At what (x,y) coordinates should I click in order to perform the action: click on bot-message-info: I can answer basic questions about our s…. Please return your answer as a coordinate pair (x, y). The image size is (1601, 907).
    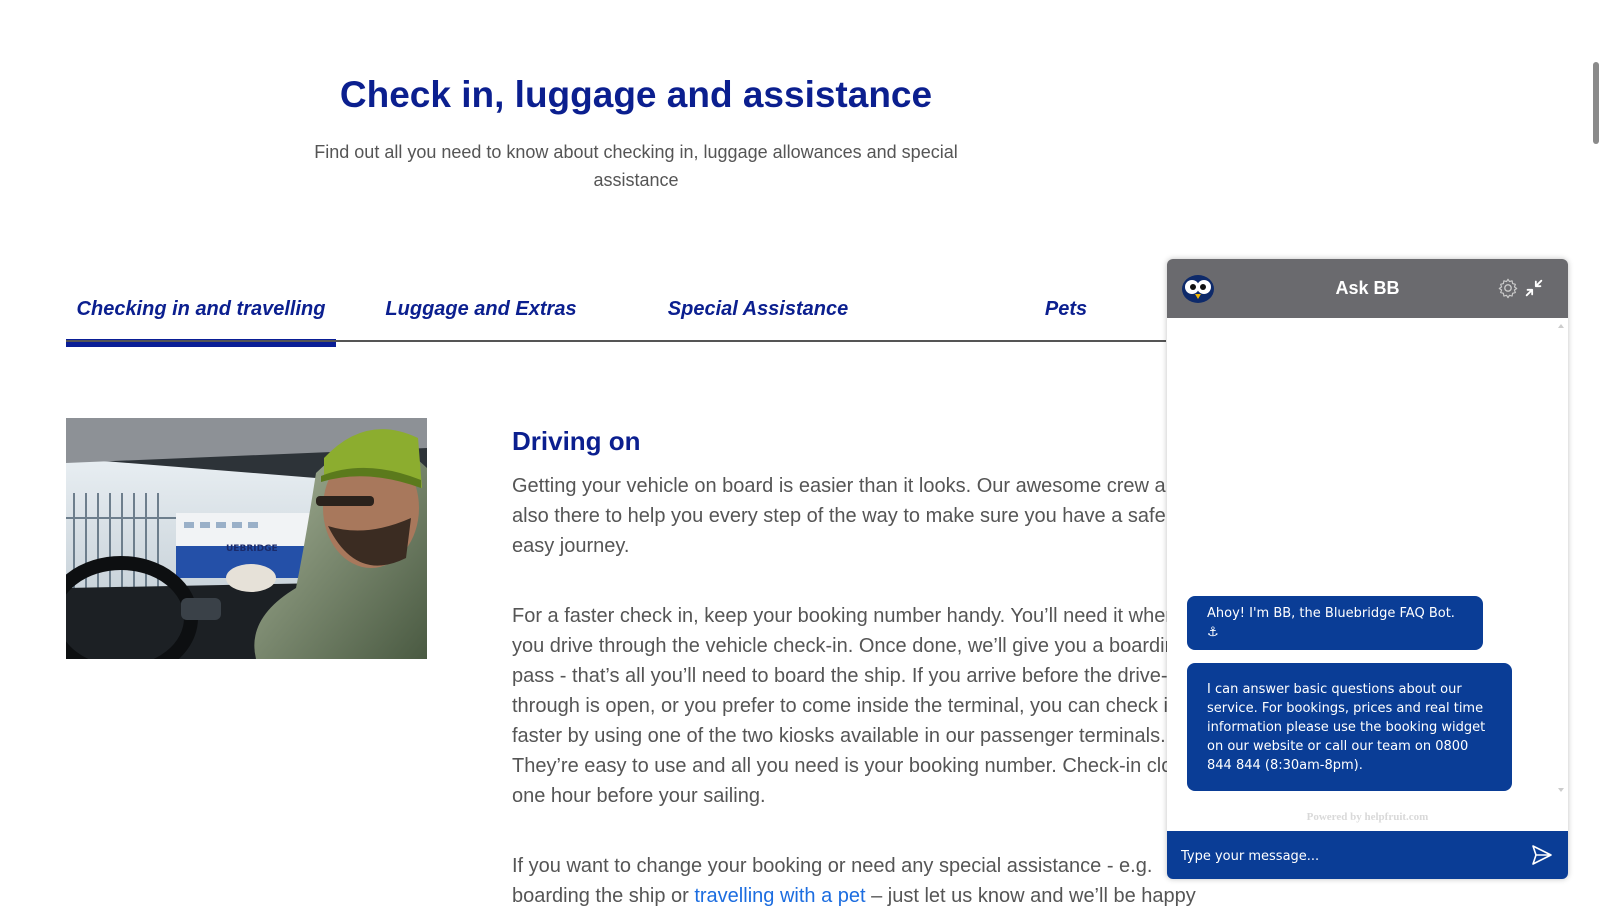
    Looking at the image, I should click on (1349, 727).